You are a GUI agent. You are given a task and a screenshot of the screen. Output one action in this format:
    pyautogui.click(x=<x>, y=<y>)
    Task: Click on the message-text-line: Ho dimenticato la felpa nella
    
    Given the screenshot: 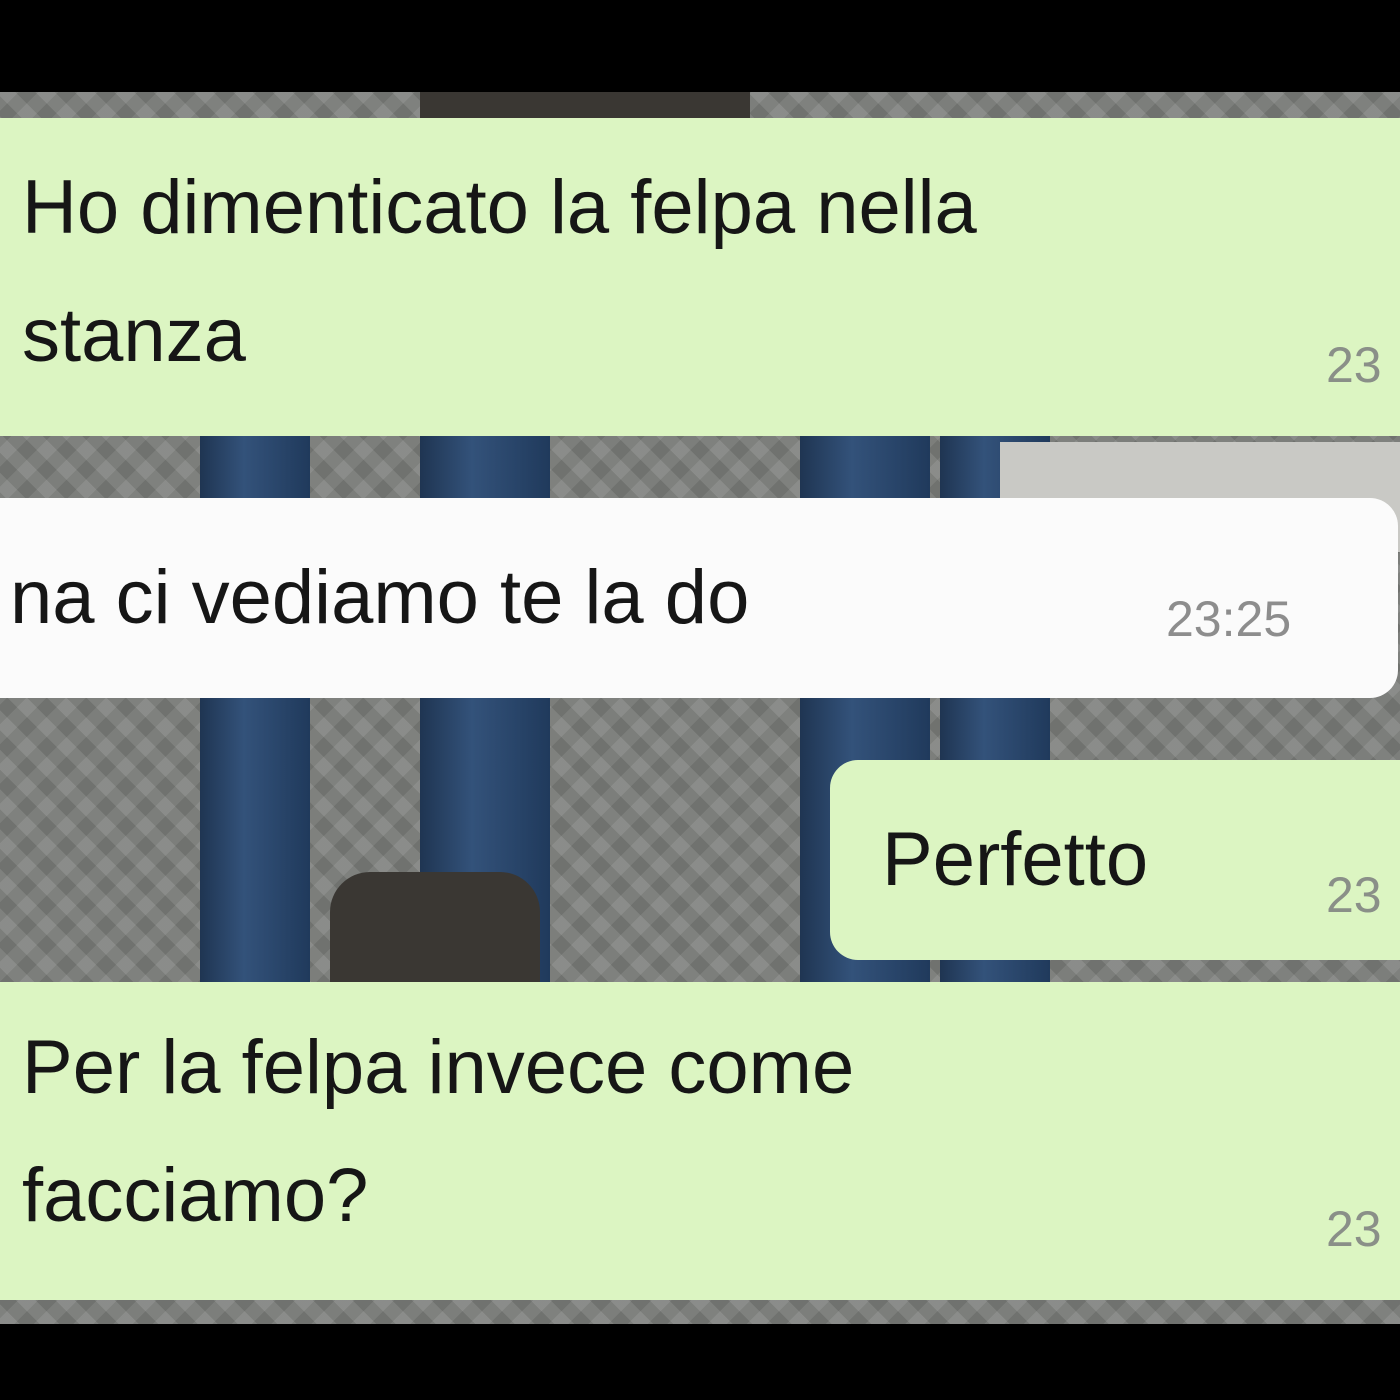 What is the action you would take?
    pyautogui.click(x=499, y=207)
    